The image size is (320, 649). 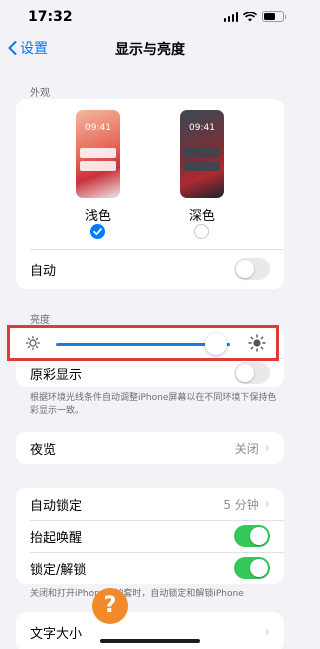 What do you see at coordinates (50, 17) in the screenshot?
I see `status-time: 17:32` at bounding box center [50, 17].